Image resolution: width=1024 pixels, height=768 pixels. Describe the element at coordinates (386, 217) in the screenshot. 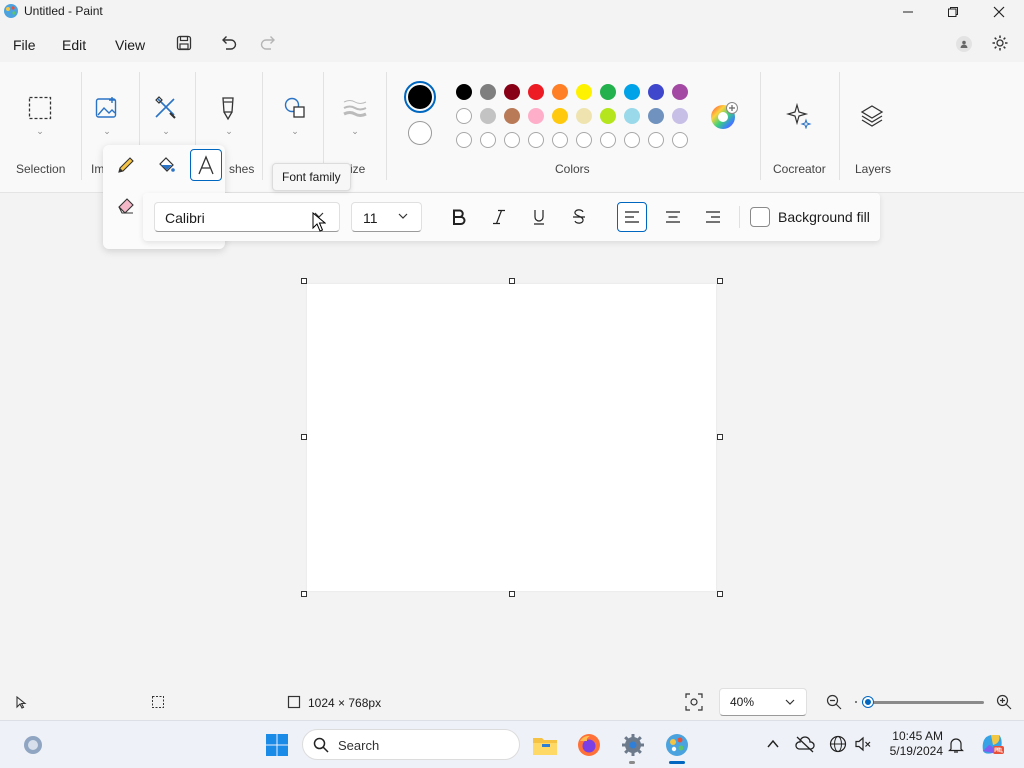

I see `font-size-dropdown: 11` at that location.